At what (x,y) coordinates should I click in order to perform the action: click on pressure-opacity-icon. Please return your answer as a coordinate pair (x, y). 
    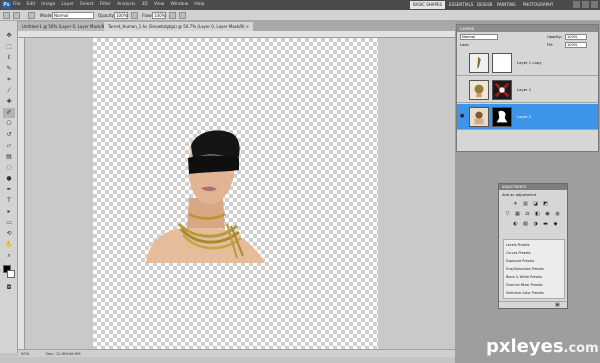
    Looking at the image, I should click on (134, 15).